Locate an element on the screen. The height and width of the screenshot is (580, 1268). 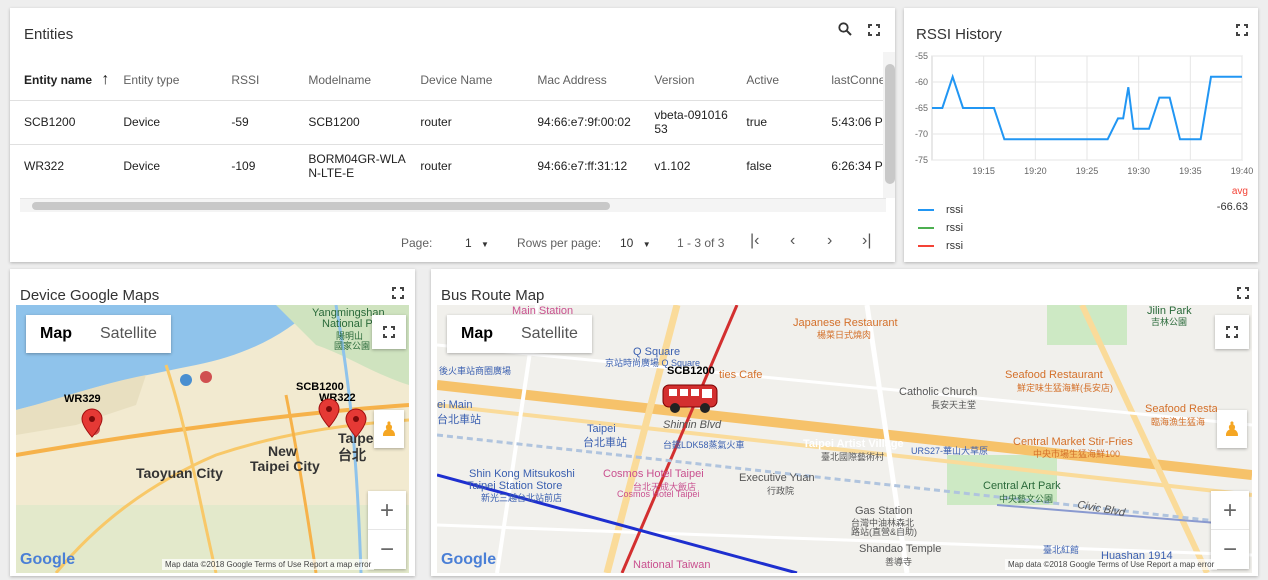
map-label: 中央市場生猛海鮮100 is located at coordinates (1077, 454).